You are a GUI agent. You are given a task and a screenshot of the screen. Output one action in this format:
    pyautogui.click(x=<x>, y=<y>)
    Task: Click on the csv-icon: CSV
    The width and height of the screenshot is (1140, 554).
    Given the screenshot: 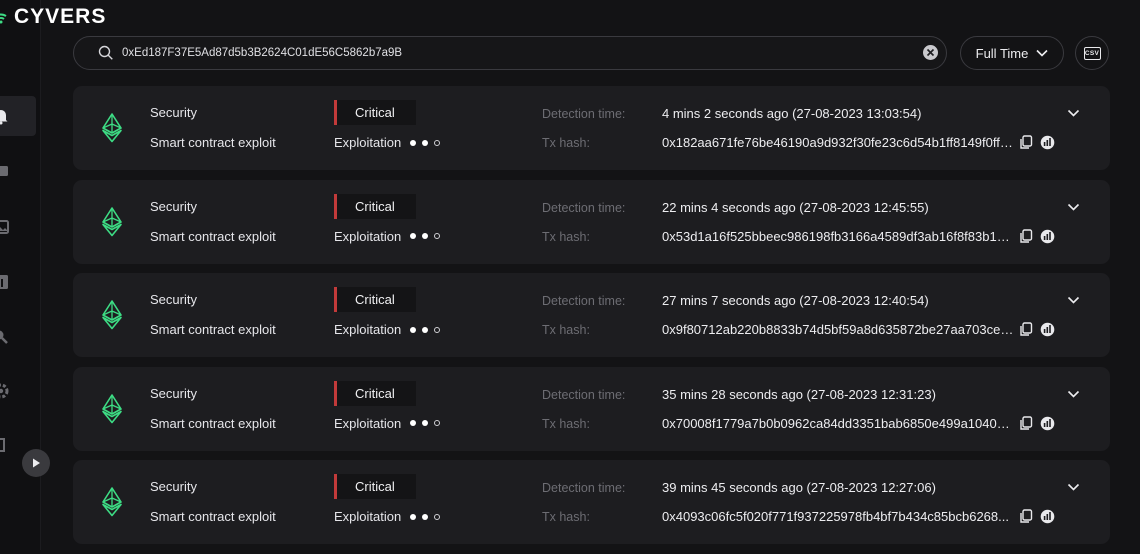 What is the action you would take?
    pyautogui.click(x=1092, y=53)
    